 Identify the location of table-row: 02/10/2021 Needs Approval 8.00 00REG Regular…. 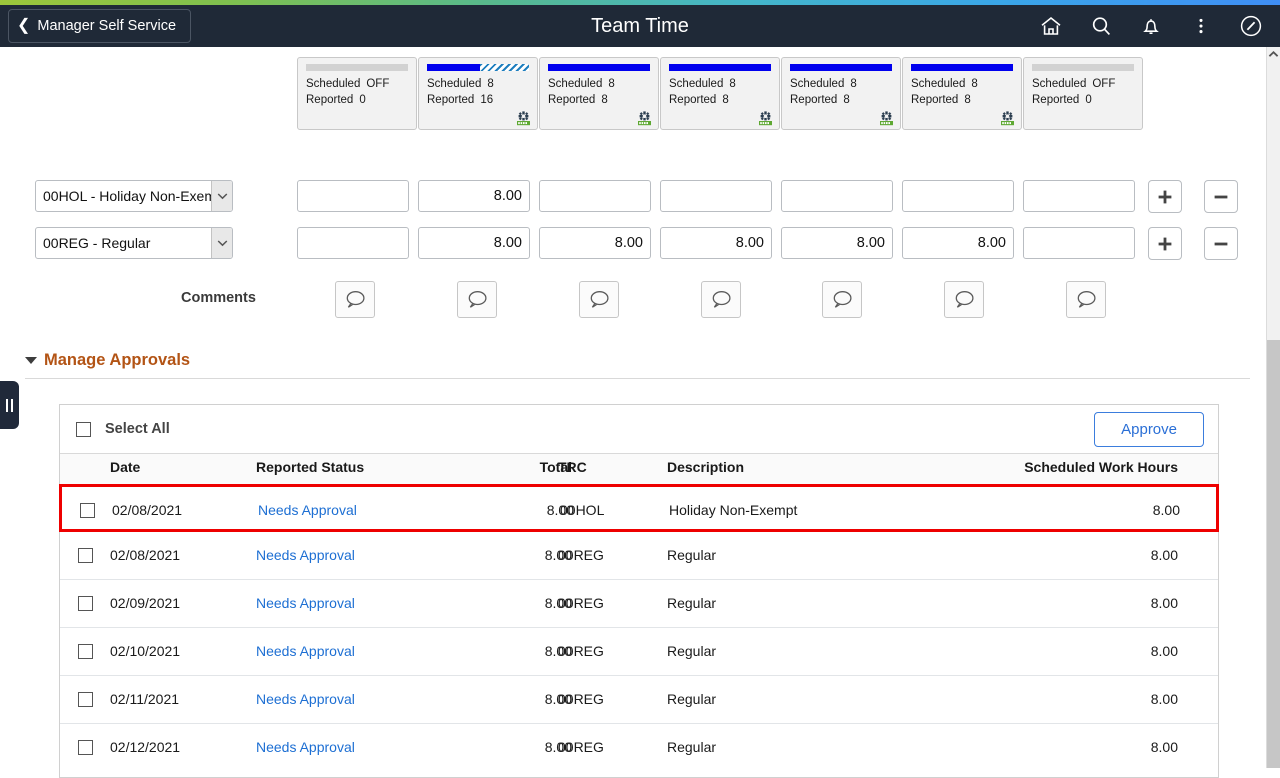
(639, 652).